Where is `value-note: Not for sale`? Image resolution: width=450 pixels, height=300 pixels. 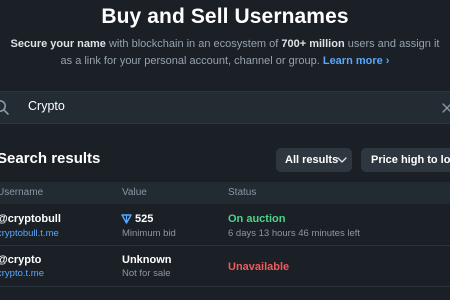 value-note: Not for sale is located at coordinates (146, 273).